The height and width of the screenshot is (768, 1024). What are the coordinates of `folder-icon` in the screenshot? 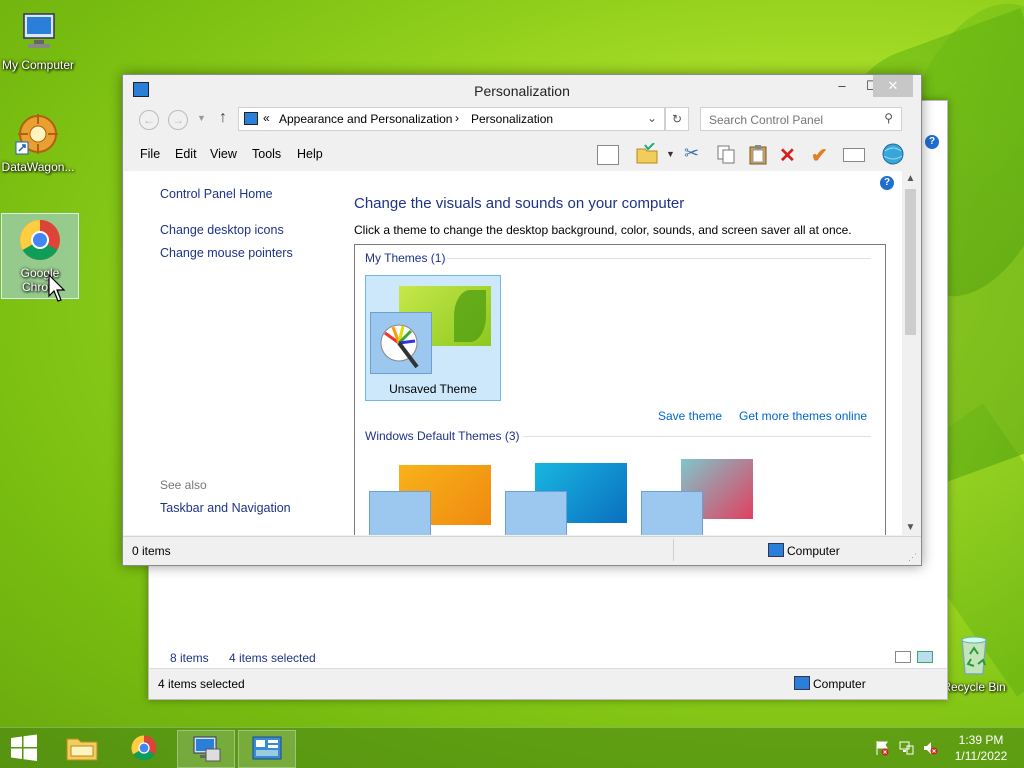 It's located at (82, 749).